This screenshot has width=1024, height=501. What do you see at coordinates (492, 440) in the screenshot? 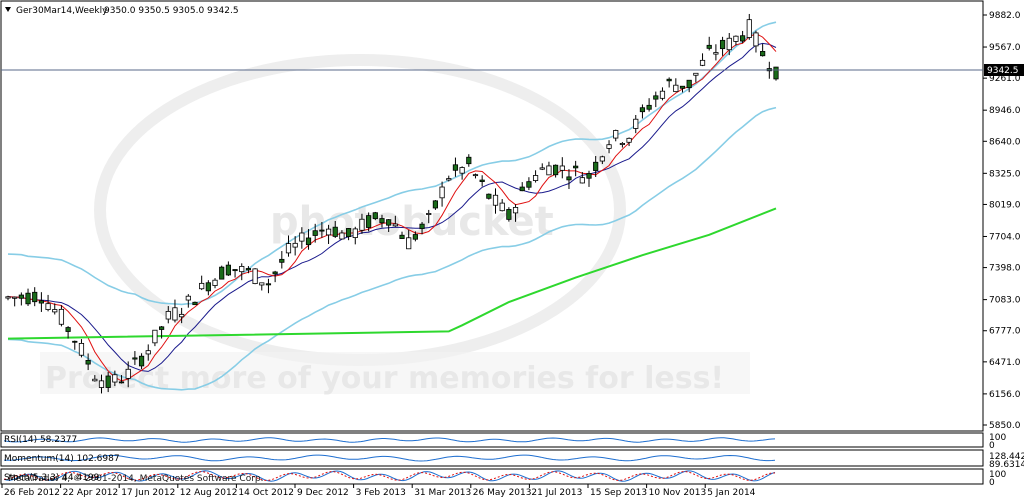
I see `rsi-panel-frame` at bounding box center [492, 440].